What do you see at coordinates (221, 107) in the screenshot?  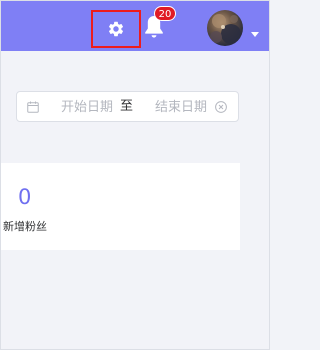 I see `circle-close-icon` at bounding box center [221, 107].